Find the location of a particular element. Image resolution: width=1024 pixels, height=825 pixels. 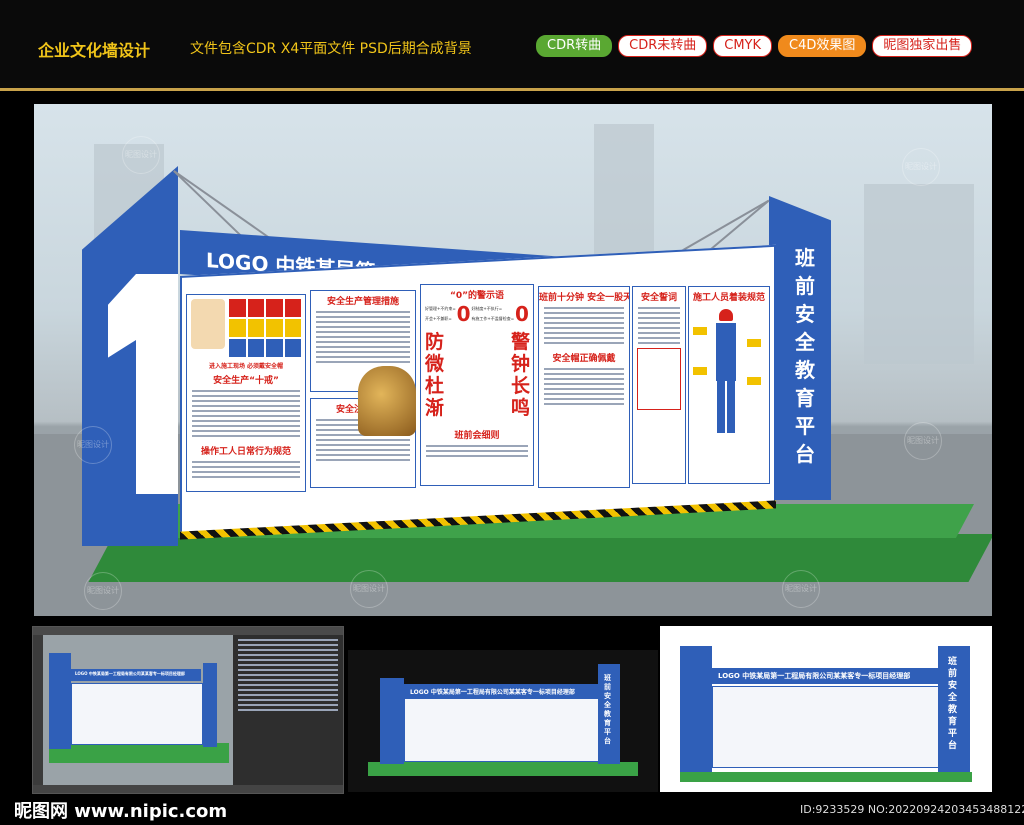

meeting-rules-title: 班前会细则 is located at coordinates (477, 436).